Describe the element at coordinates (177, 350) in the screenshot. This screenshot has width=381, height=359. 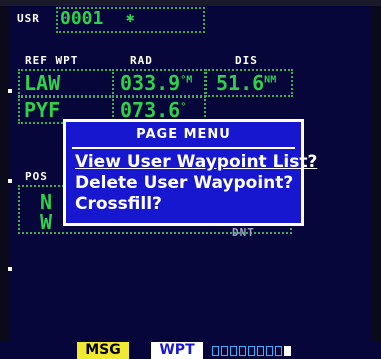
I see `wpt-page-group: WPT` at that location.